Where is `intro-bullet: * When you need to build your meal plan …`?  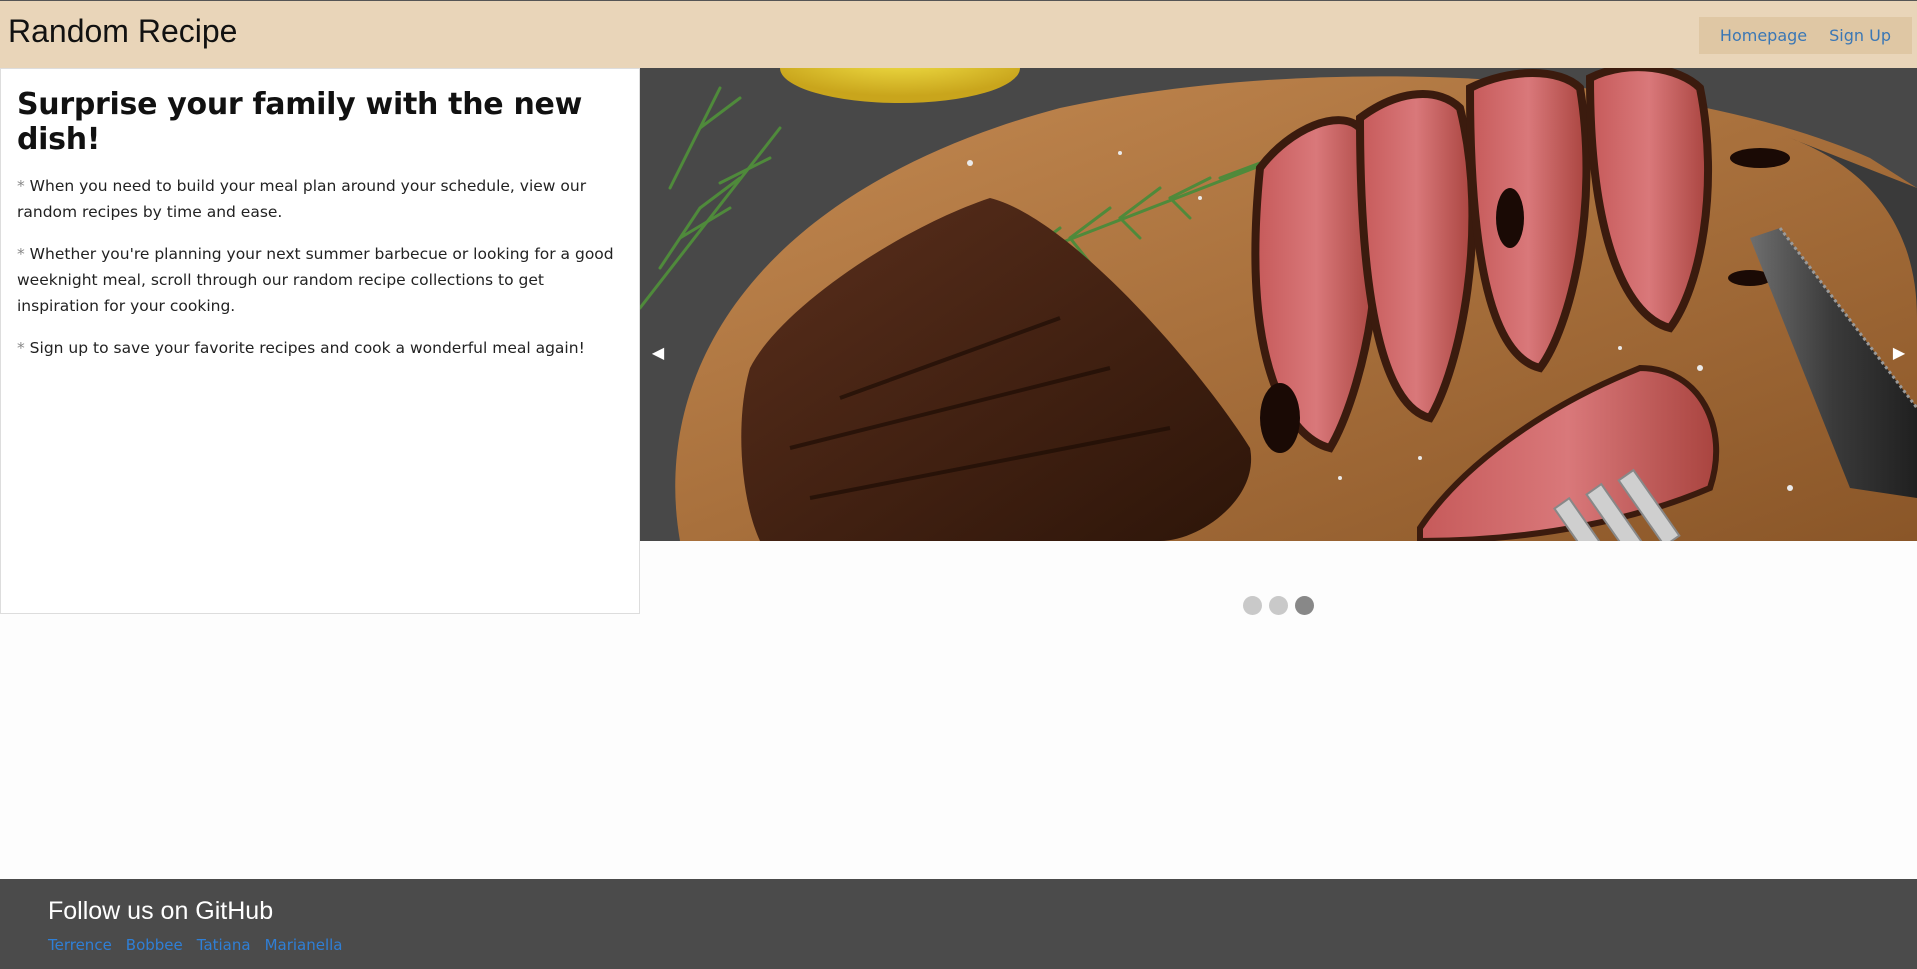
intro-bullet: * When you need to build your meal plan … is located at coordinates (320, 199).